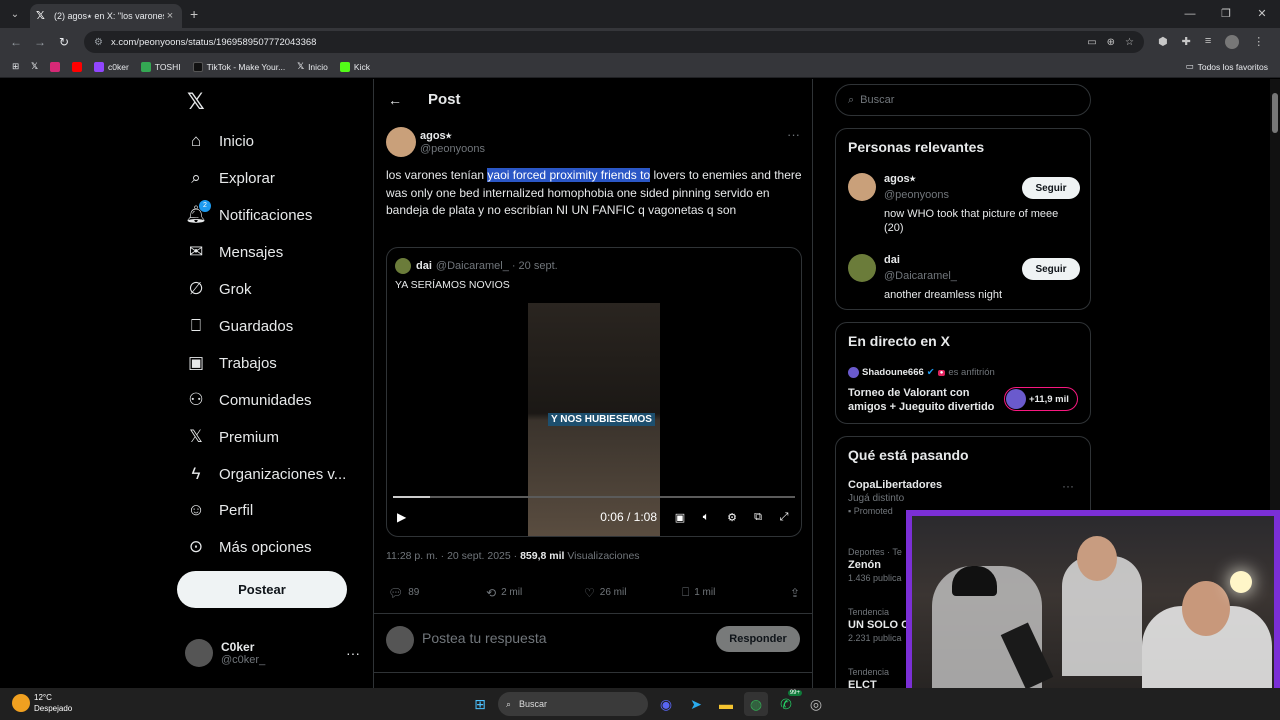  What do you see at coordinates (196, 102) in the screenshot?
I see `x-logo-icon: 𝕏` at bounding box center [196, 102].